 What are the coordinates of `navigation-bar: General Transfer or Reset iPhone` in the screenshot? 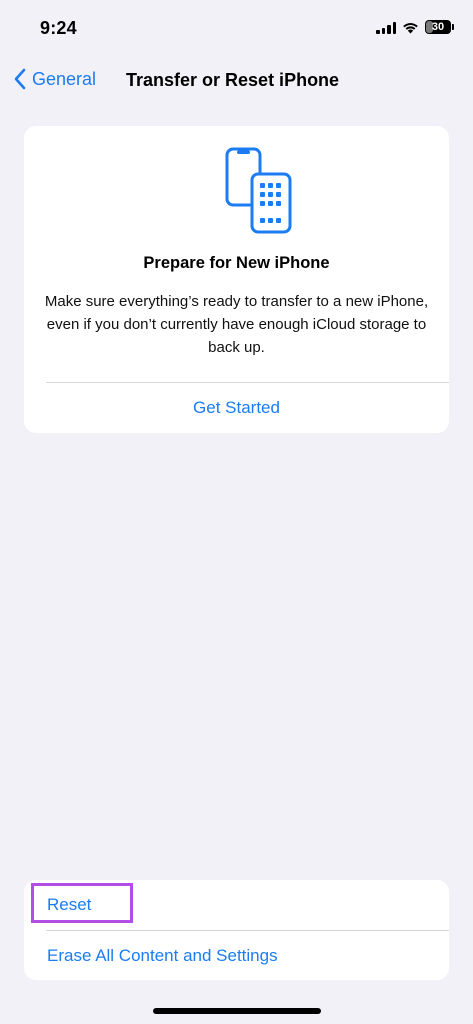 It's located at (236, 80).